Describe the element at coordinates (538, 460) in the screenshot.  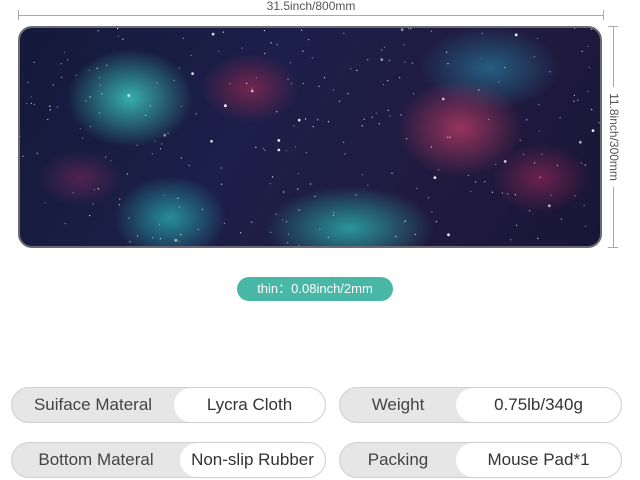
I see `spec-value: Mouse Pad*1` at that location.